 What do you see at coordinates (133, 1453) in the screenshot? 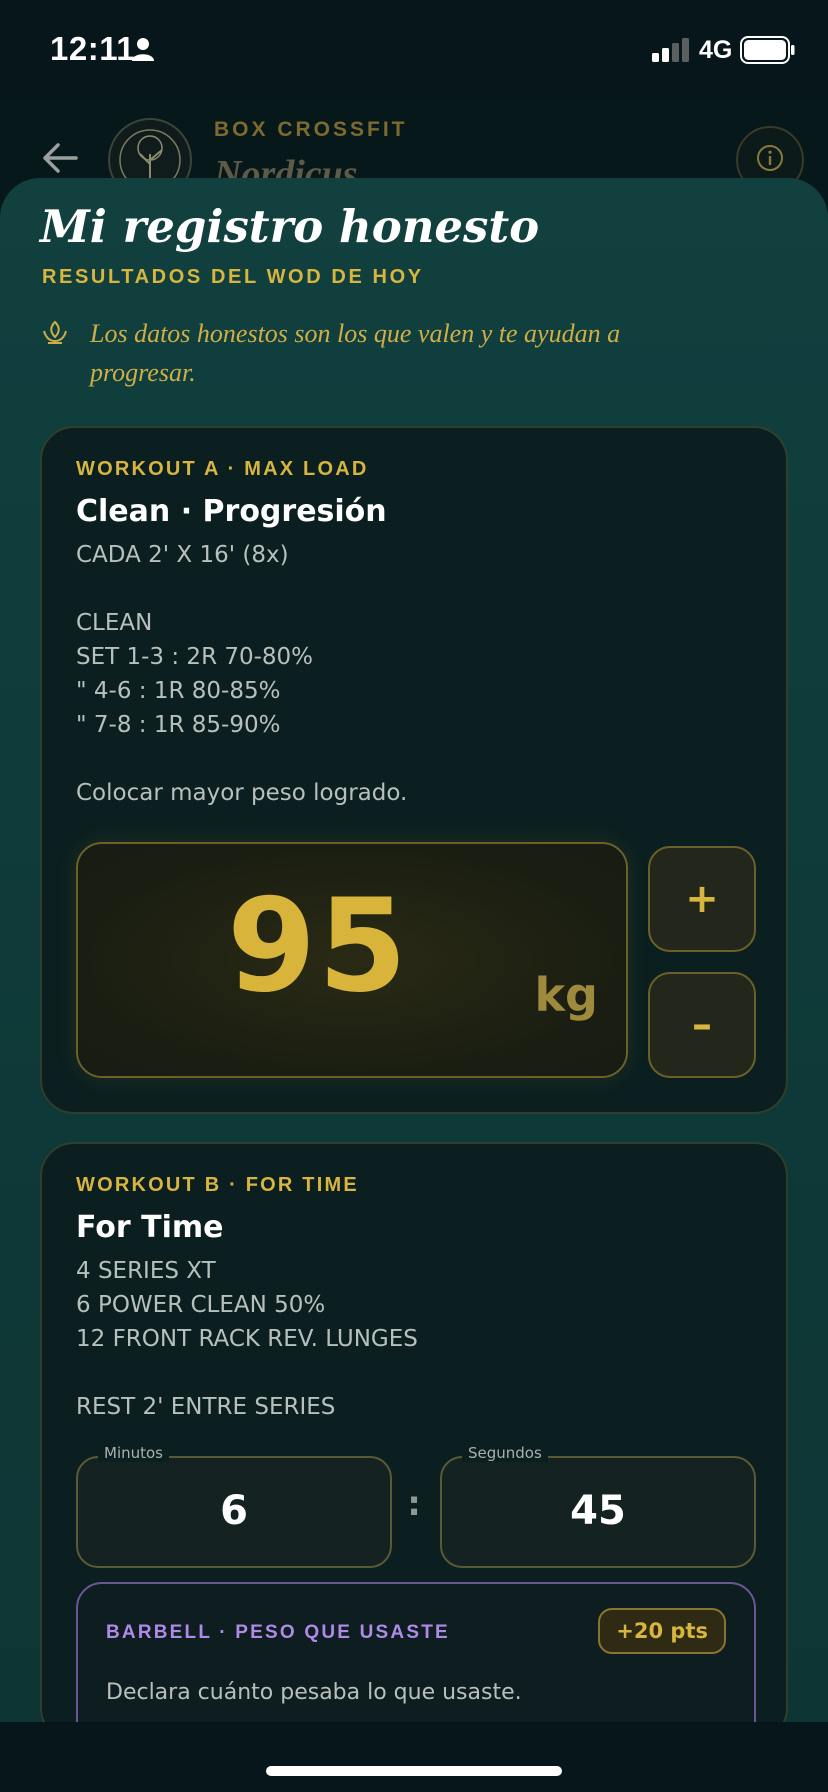
I see `minutes-label: Minutos` at bounding box center [133, 1453].